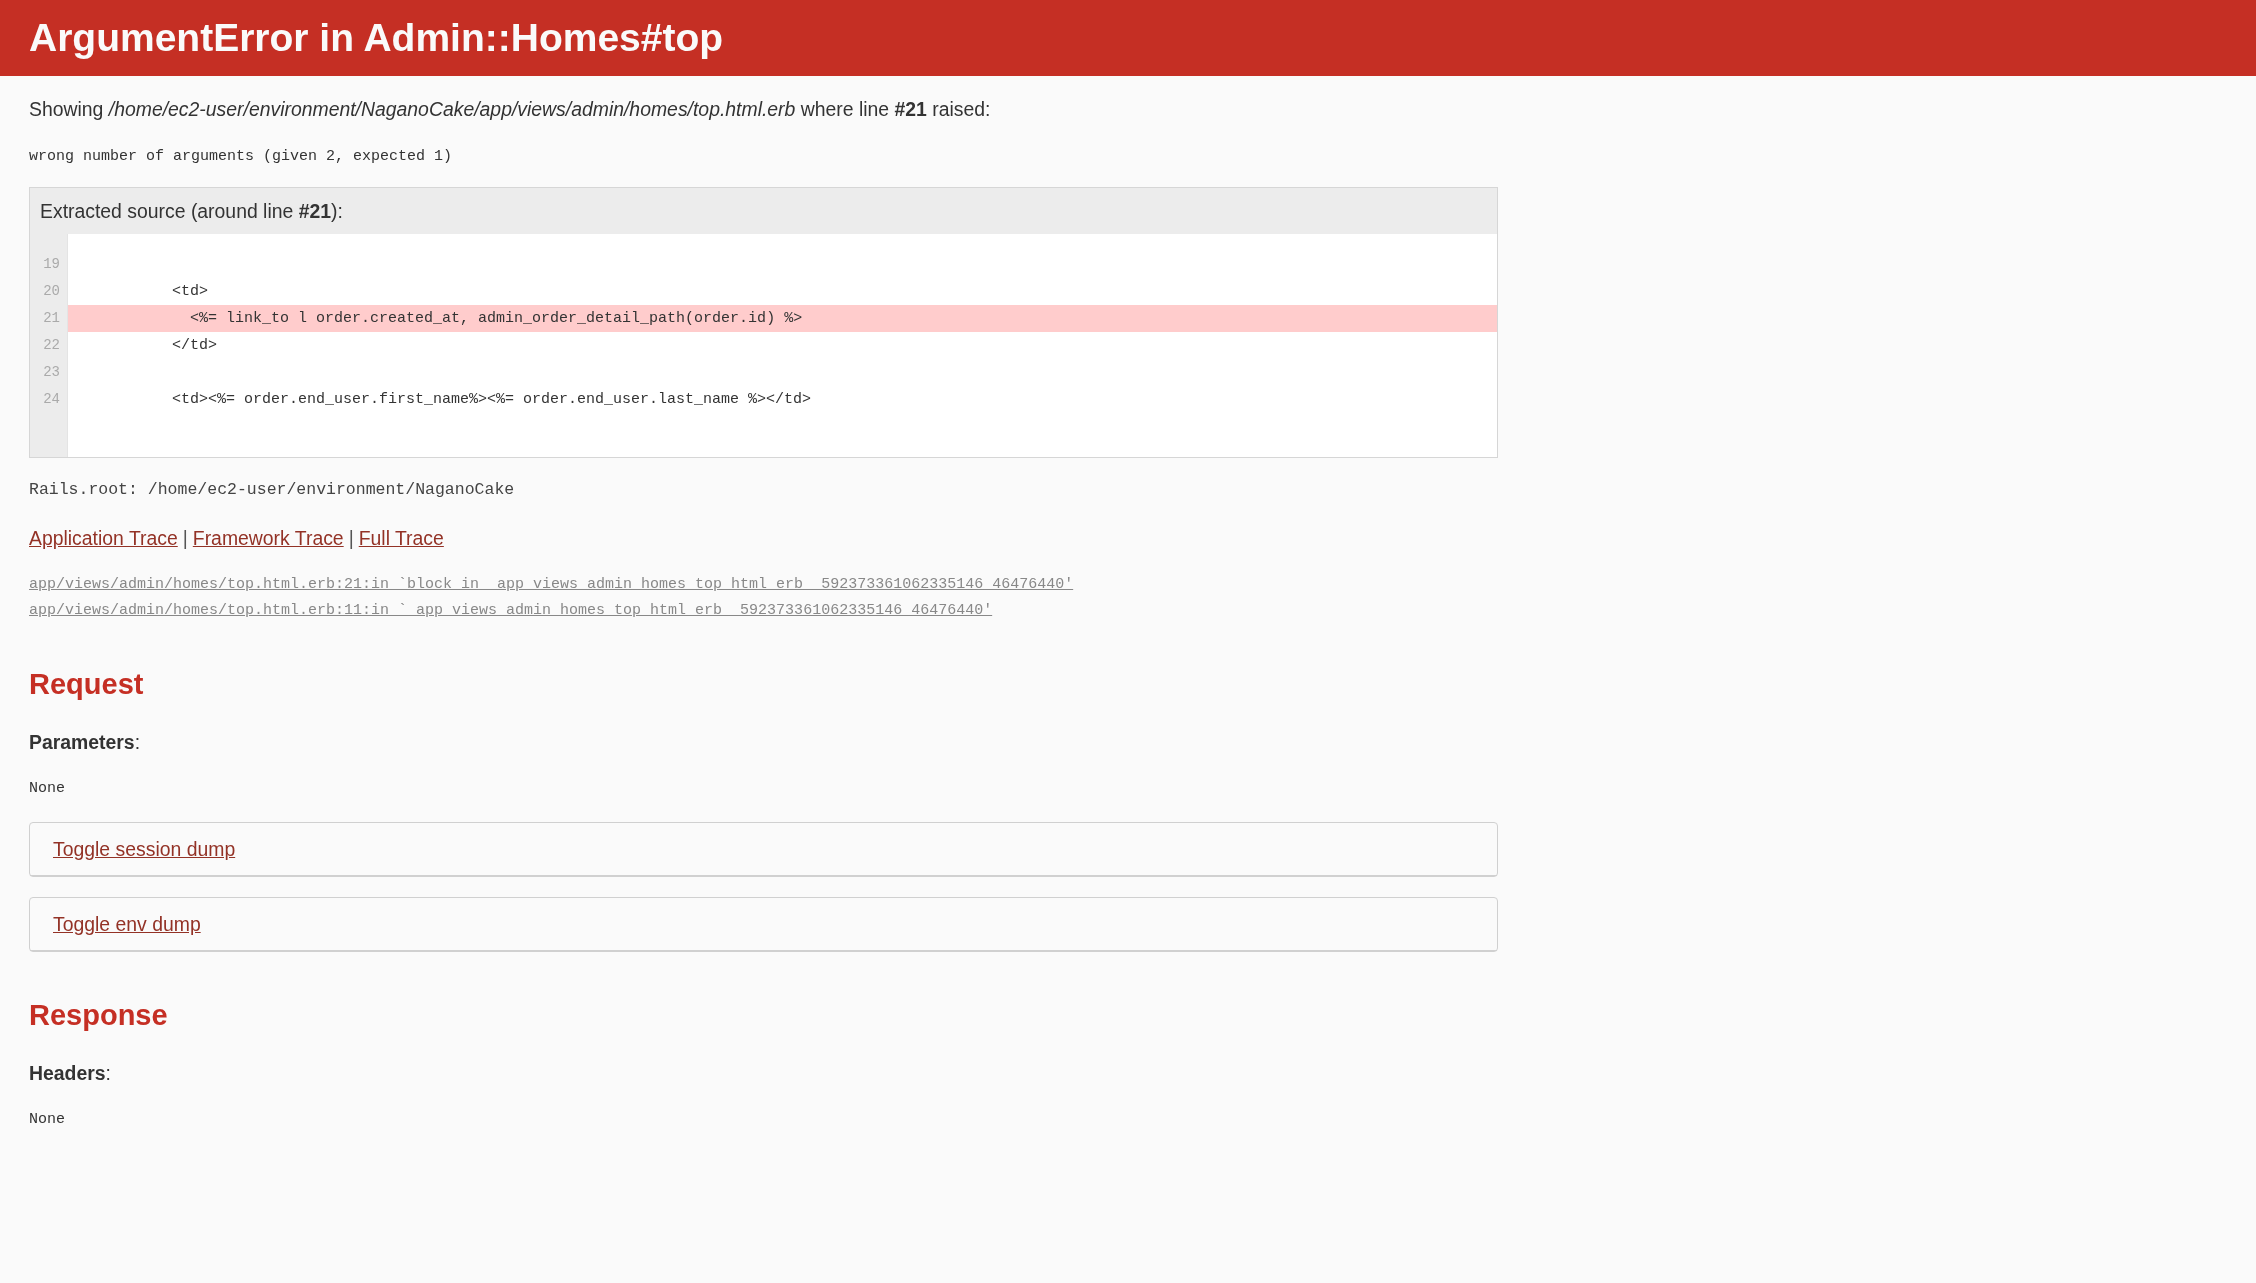  Describe the element at coordinates (51, 291) in the screenshot. I see `line-number: 20` at that location.